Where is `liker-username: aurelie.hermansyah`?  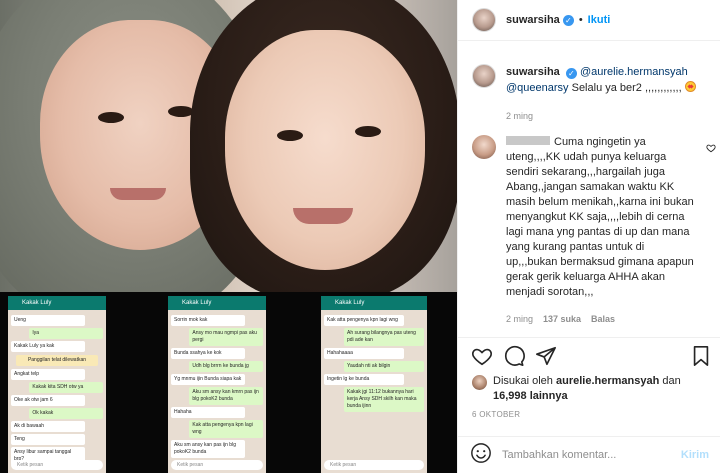
liker-username: aurelie.hermansyah is located at coordinates (607, 381).